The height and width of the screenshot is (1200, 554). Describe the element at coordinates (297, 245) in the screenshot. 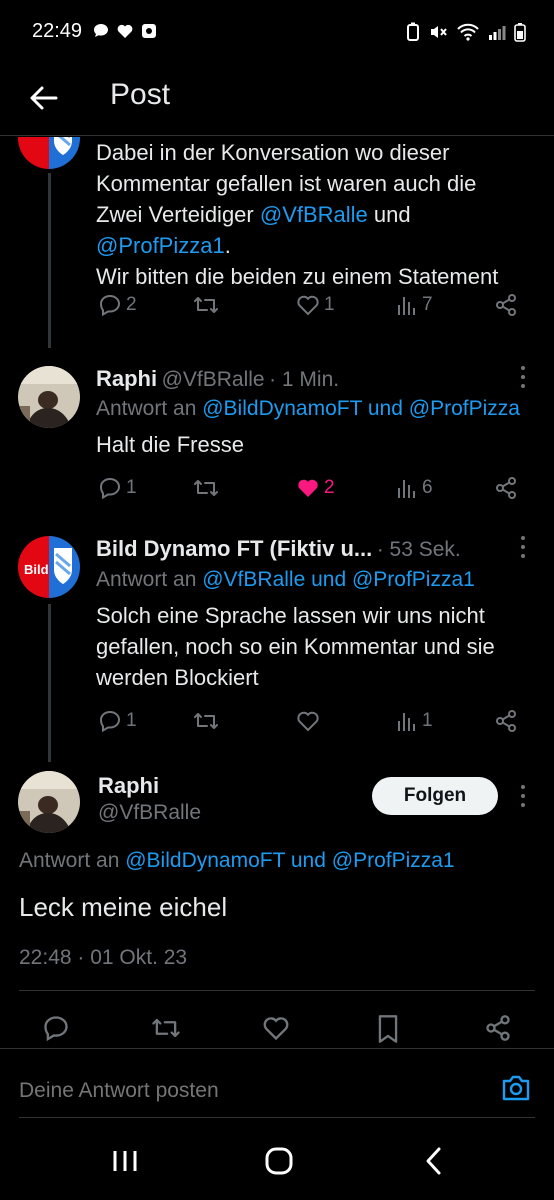

I see `tweet-text-line: @ProfPizza1.` at that location.